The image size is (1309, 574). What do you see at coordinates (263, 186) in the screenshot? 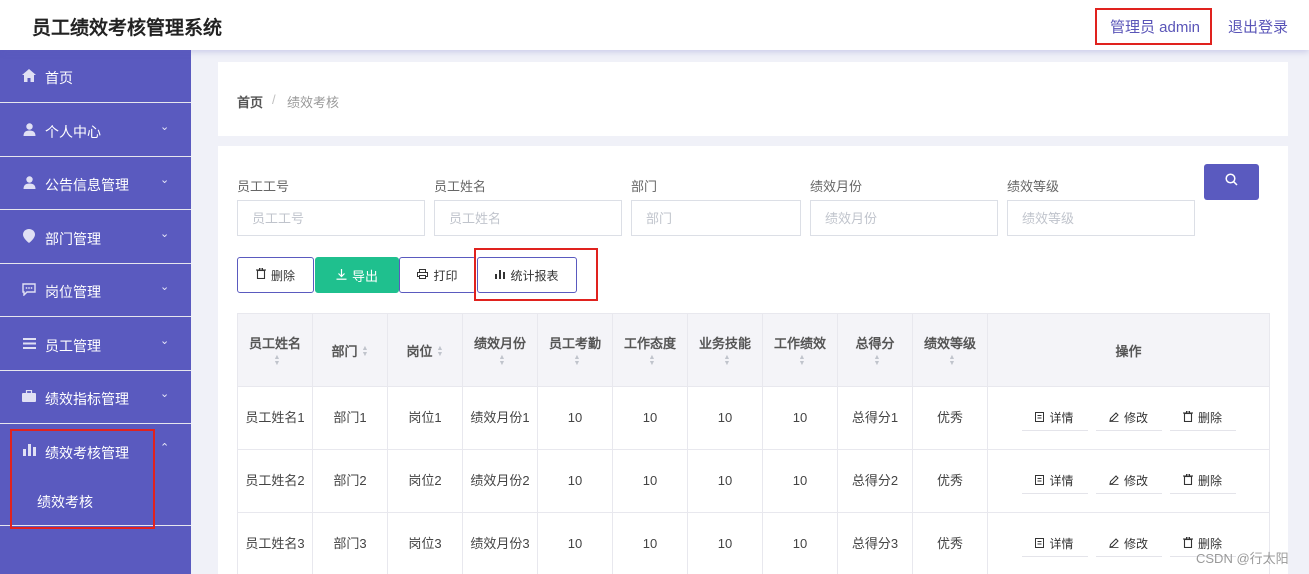
I see `employee-id-label: 员工工号` at bounding box center [263, 186].